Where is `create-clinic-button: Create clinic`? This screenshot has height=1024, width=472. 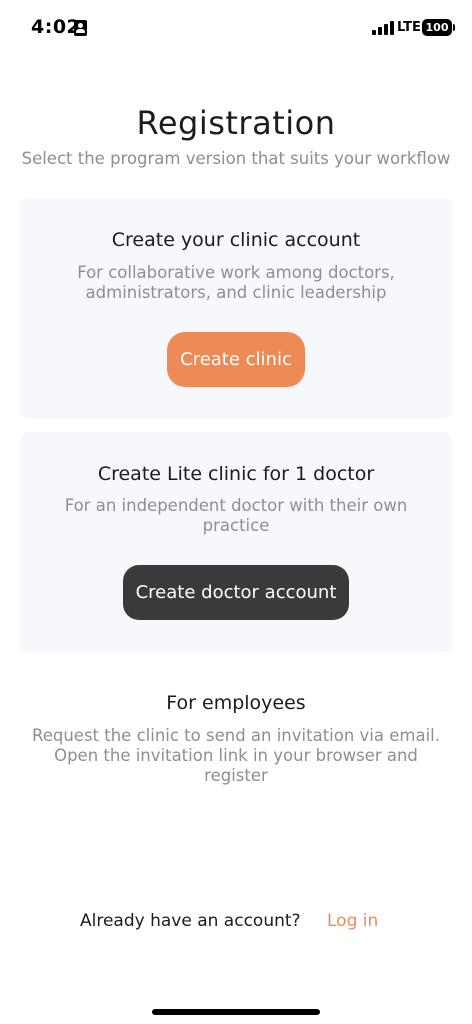
create-clinic-button: Create clinic is located at coordinates (236, 359).